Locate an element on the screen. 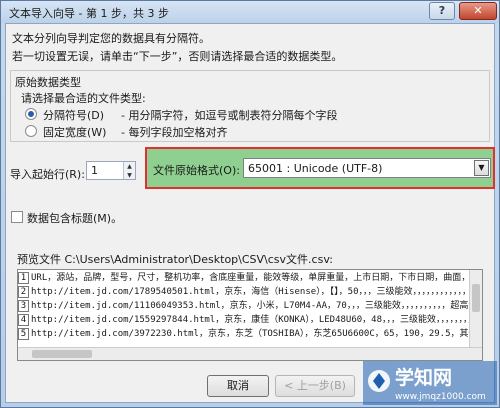 This screenshot has width=500, height=408. import-start-row-label: 导入起始行(R): is located at coordinates (47, 174).